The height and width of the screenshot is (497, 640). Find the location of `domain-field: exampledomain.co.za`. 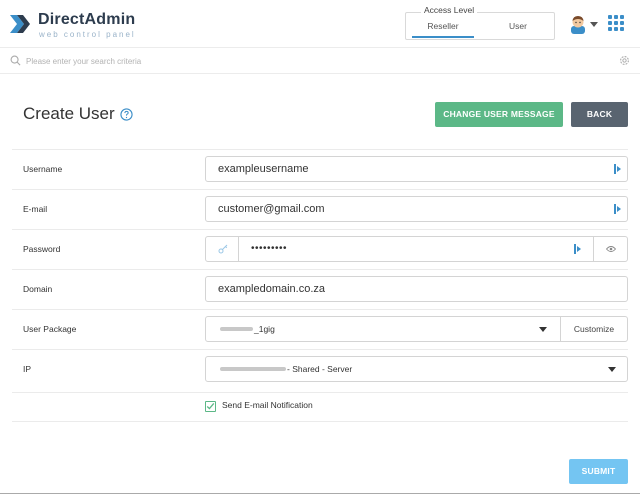

domain-field: exampledomain.co.za is located at coordinates (416, 289).